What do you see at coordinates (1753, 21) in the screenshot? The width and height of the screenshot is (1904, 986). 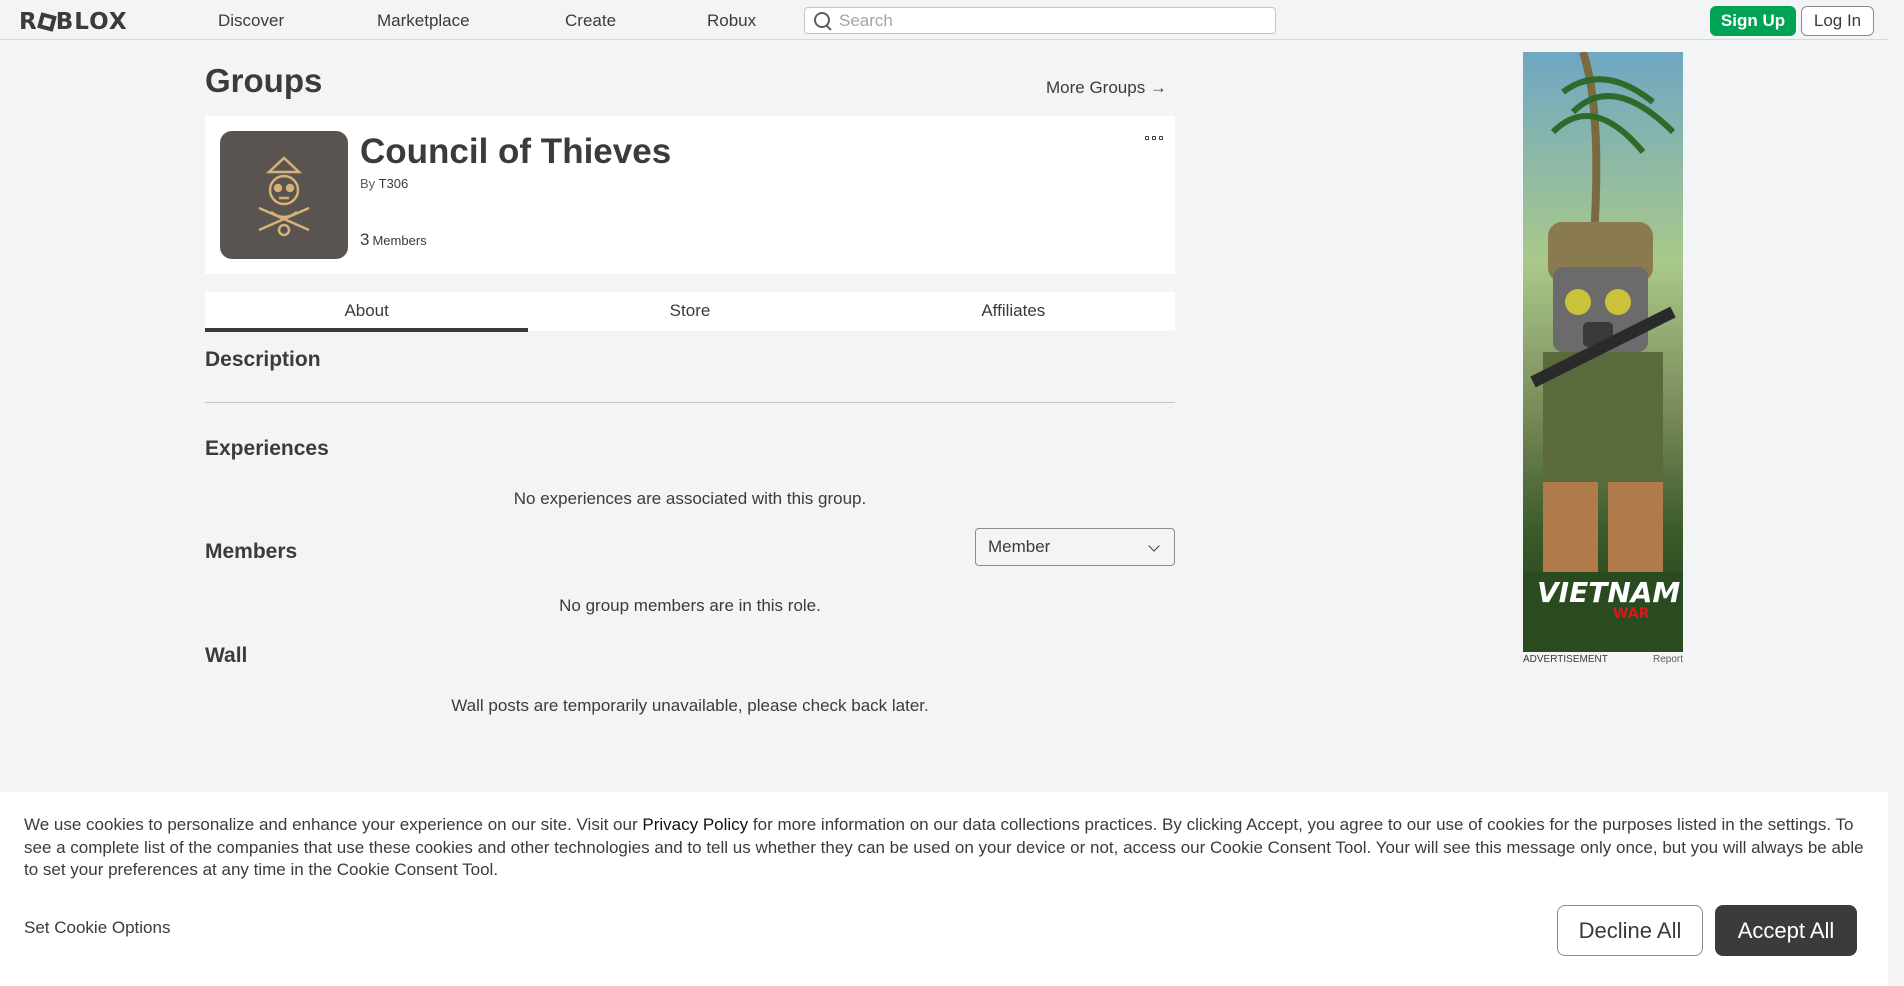 I see `sign-up-button: Sign Up` at bounding box center [1753, 21].